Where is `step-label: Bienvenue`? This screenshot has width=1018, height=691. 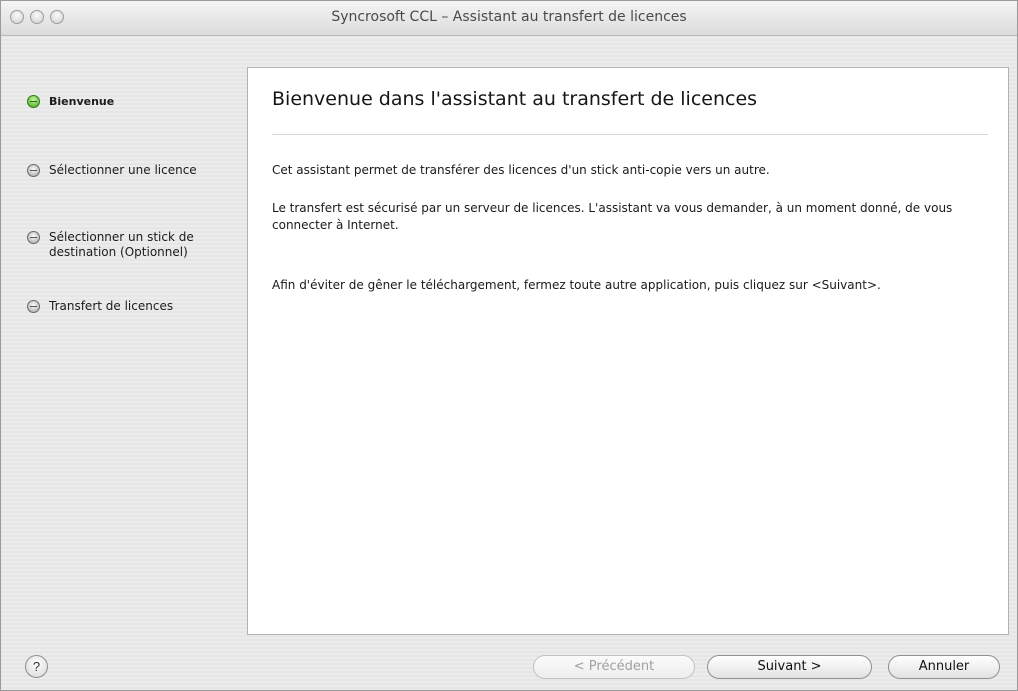 step-label: Bienvenue is located at coordinates (82, 101).